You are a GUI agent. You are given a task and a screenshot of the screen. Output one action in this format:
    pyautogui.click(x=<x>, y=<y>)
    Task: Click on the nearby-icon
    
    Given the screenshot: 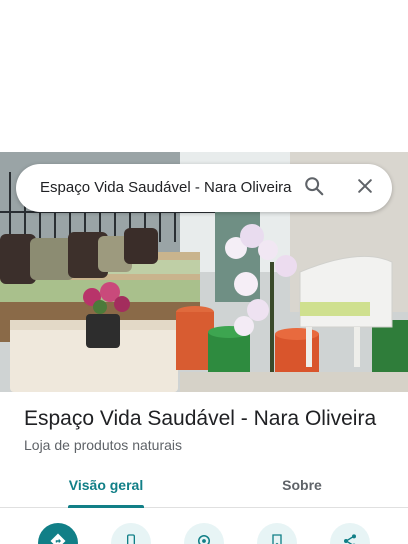 What is the action you would take?
    pyautogui.click(x=204, y=538)
    